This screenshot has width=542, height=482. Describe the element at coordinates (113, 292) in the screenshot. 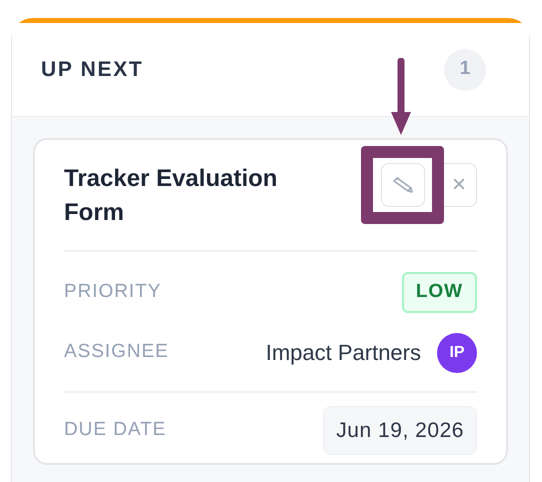

I see `field-label: PRIORITY` at that location.